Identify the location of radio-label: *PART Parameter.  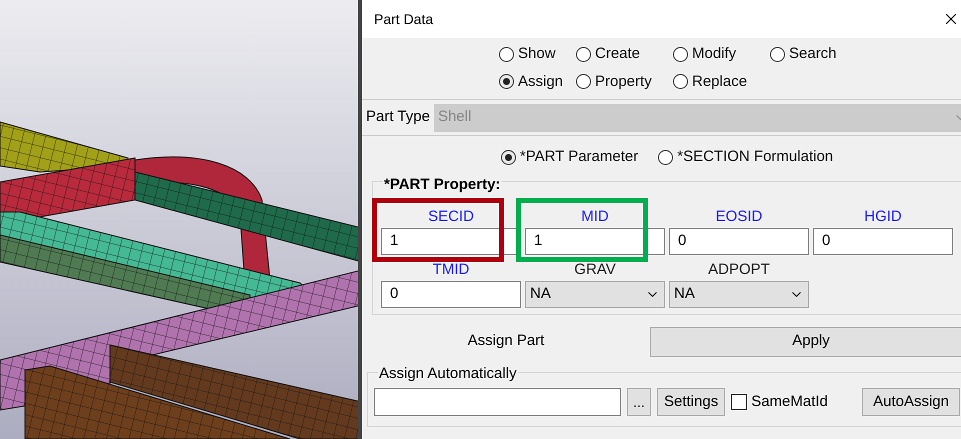
(579, 157).